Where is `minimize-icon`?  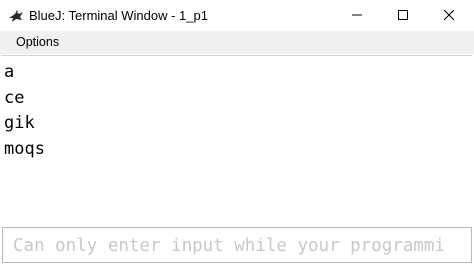 minimize-icon is located at coordinates (357, 16).